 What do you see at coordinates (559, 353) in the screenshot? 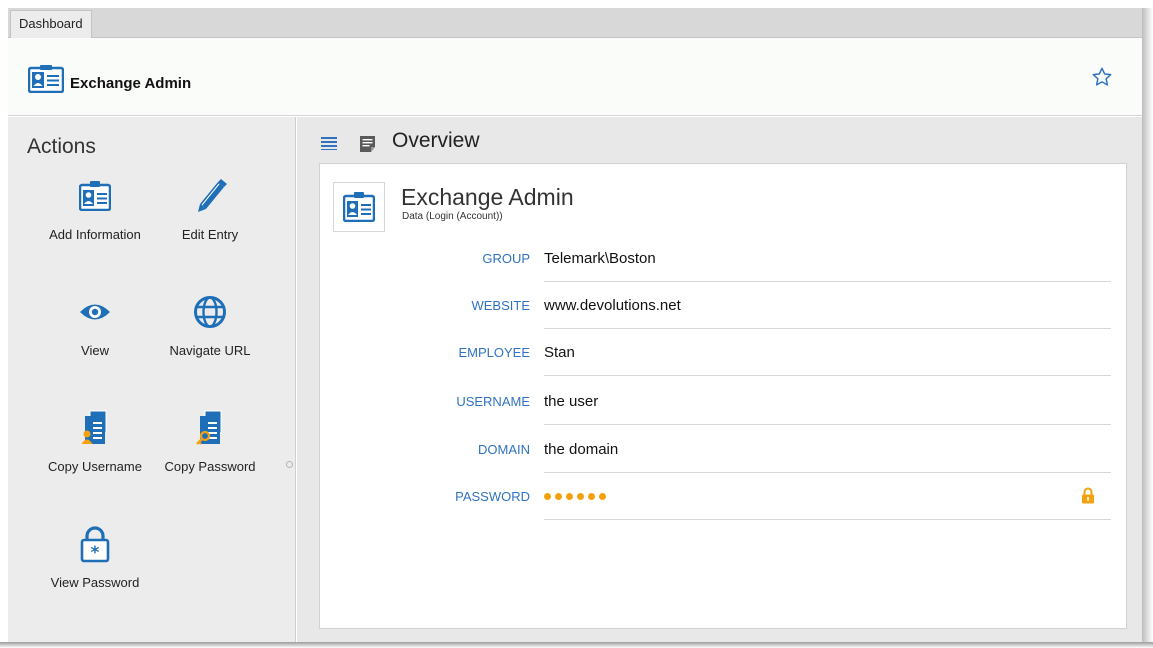
I see `field-value: Stan` at bounding box center [559, 353].